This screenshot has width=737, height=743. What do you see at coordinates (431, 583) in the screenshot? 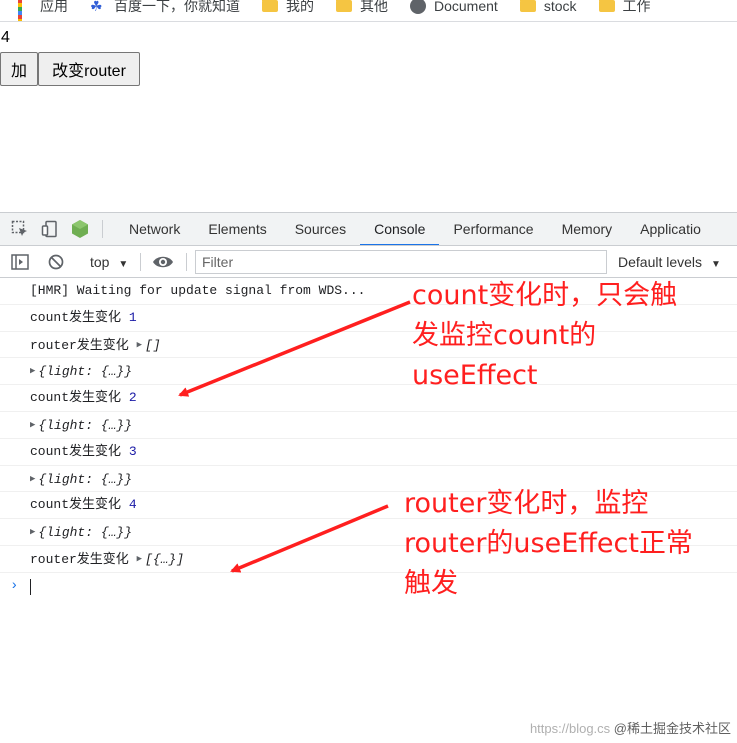
I see `annotation-line: 触发` at bounding box center [431, 583].